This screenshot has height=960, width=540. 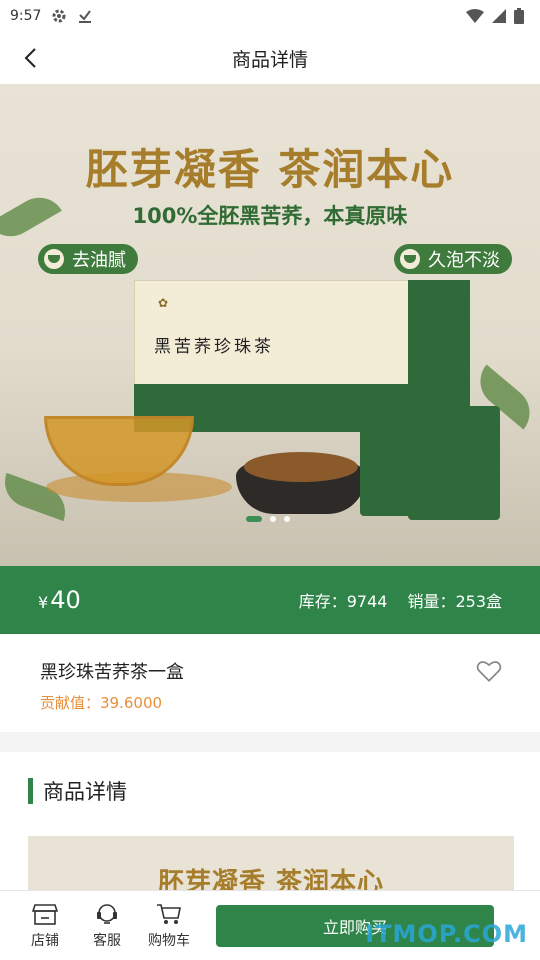 What do you see at coordinates (30, 791) in the screenshot?
I see `heading-accent-bar` at bounding box center [30, 791].